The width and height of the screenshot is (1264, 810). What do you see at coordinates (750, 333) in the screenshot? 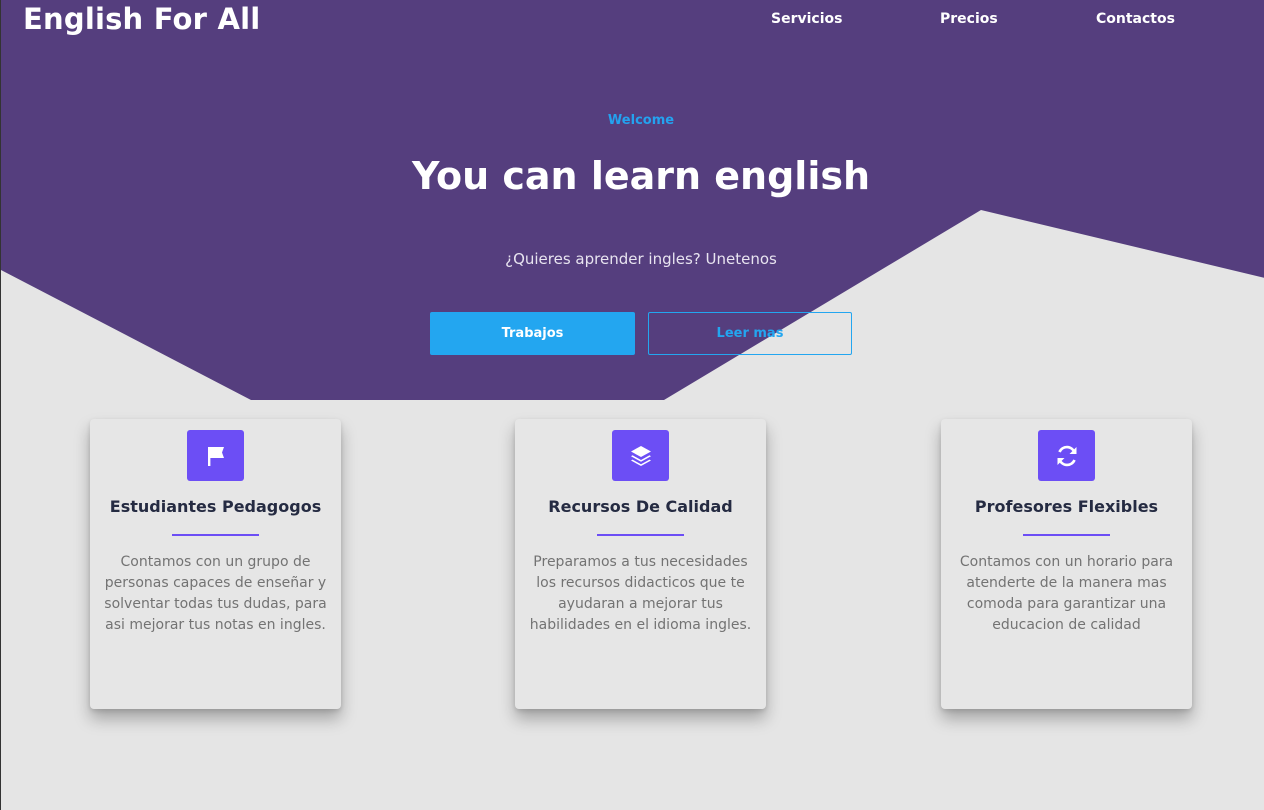
I see `leer-mas-button: Leer mas` at bounding box center [750, 333].